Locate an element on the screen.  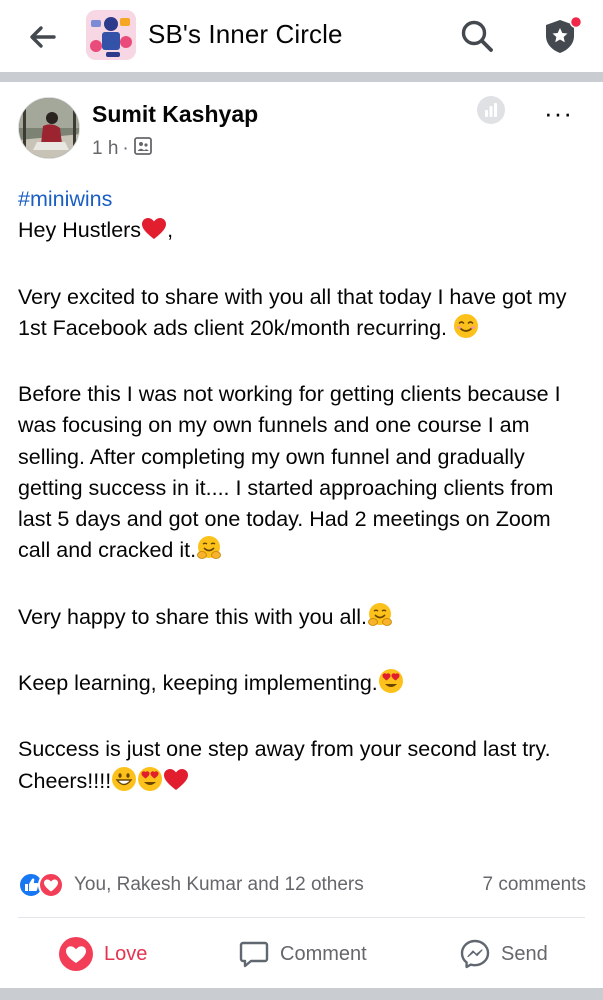
post-actions: Love Comment Send is located at coordinates (301, 953).